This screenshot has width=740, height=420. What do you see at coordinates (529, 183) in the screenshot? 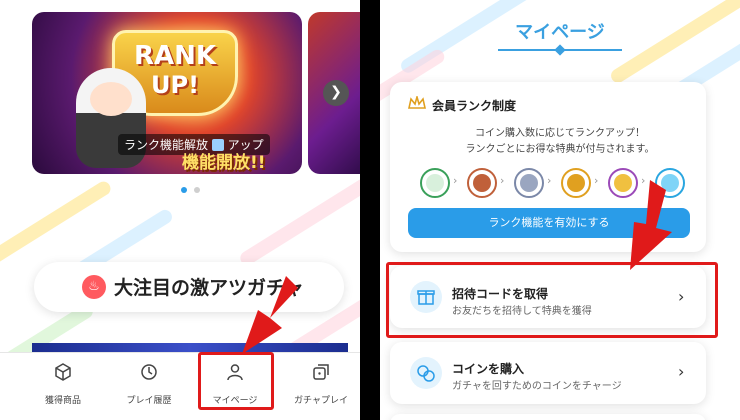
I see `silver-medal-icon` at bounding box center [529, 183].